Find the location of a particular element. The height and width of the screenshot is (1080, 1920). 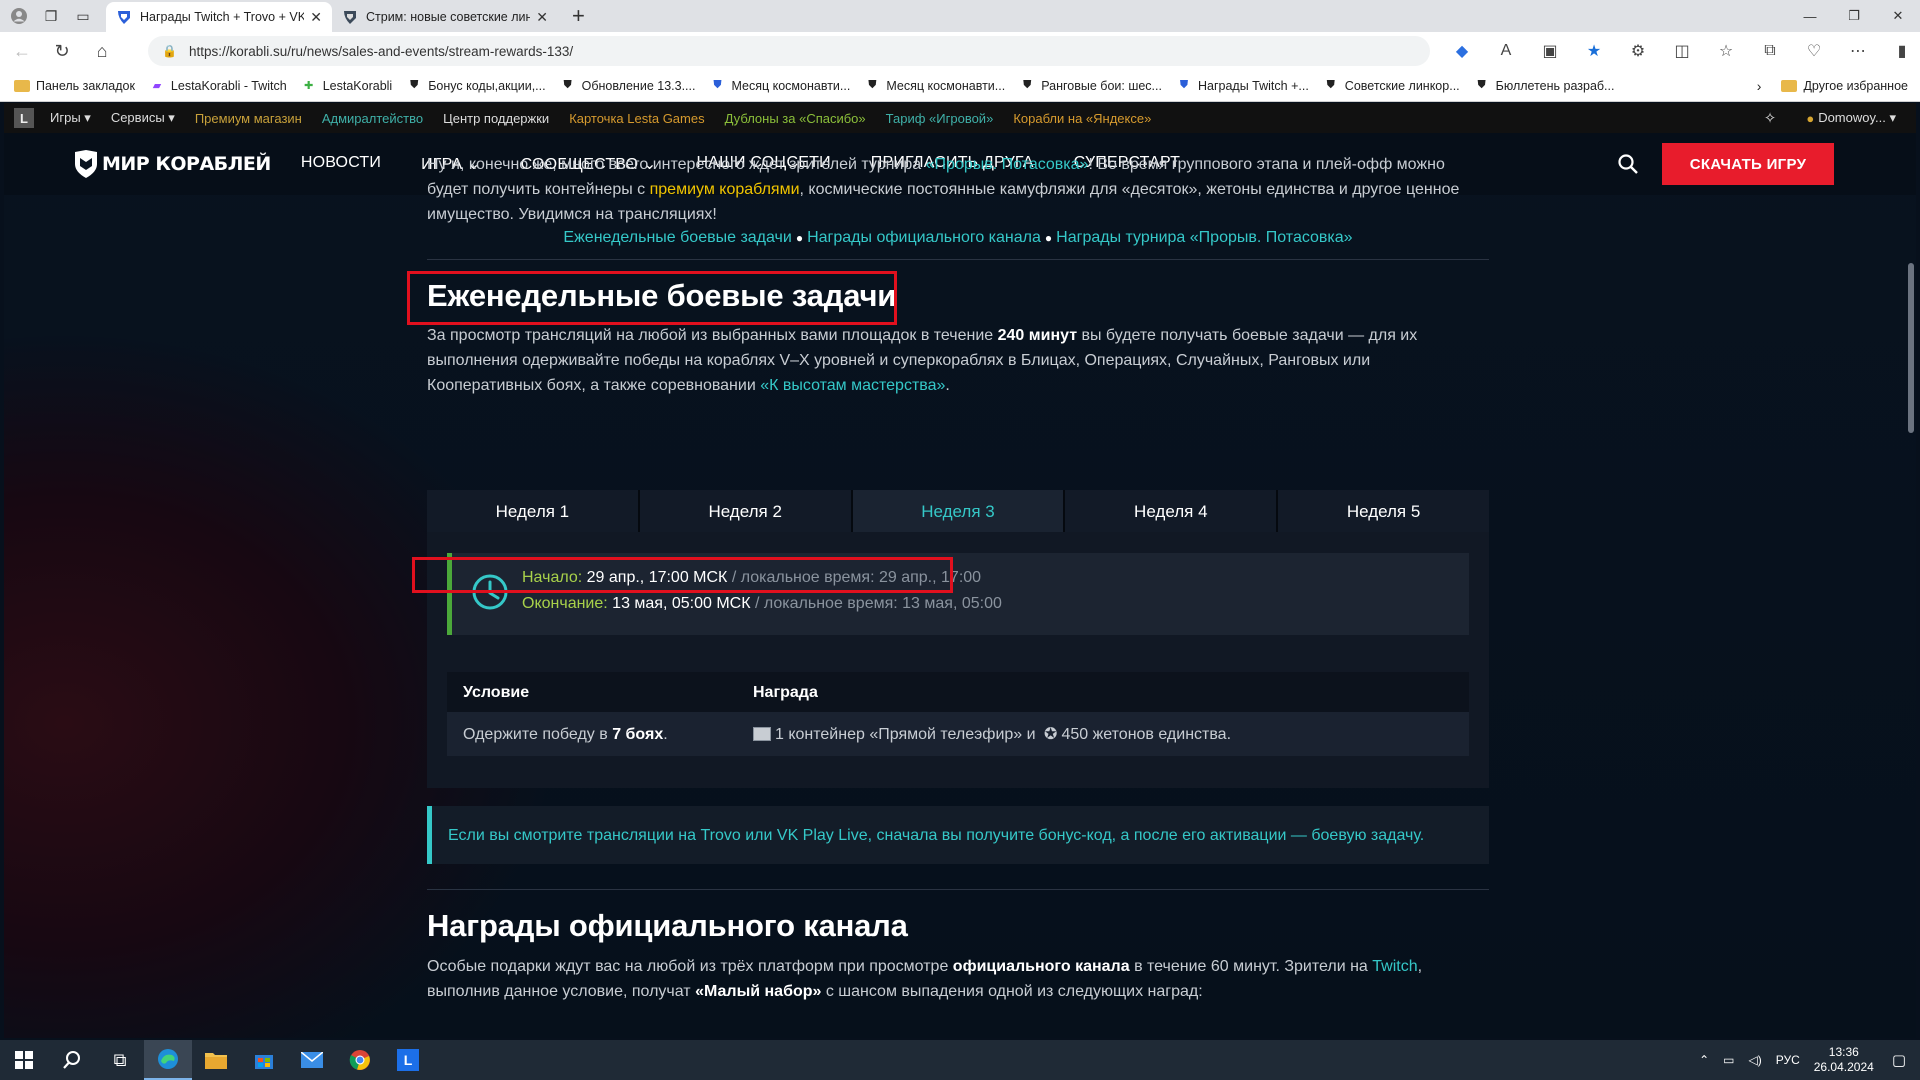

refresh-button: ↻ is located at coordinates (62, 51).